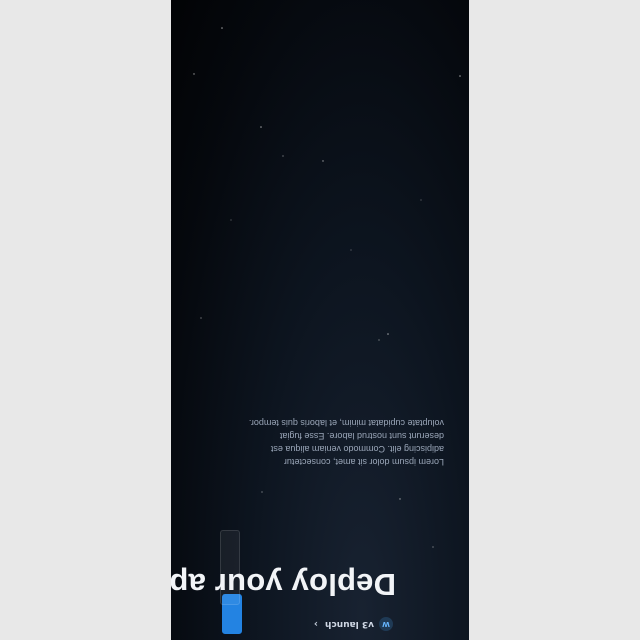  Describe the element at coordinates (230, 567) in the screenshot. I see `learn-more-button` at that location.